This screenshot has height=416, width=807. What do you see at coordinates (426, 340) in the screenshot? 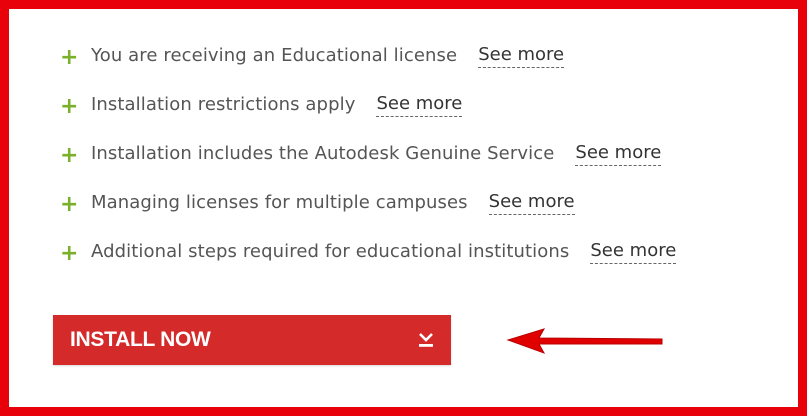
I see `download-chevron-icon` at bounding box center [426, 340].